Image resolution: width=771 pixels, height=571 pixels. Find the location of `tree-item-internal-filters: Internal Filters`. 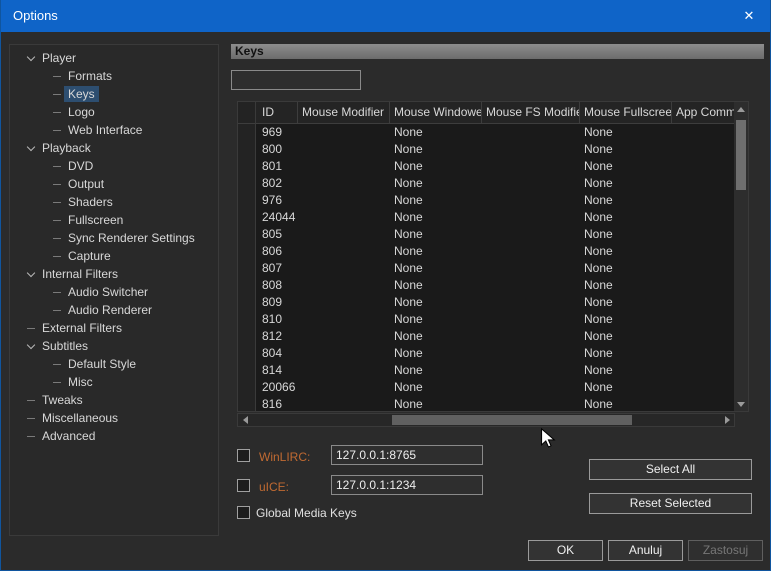

tree-item-internal-filters: Internal Filters is located at coordinates (114, 274).